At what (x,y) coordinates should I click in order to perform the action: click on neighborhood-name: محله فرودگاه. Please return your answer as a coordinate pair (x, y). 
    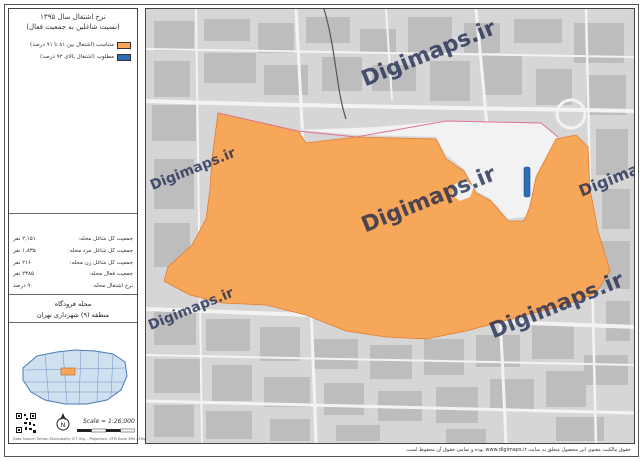
    Looking at the image, I should click on (73, 304).